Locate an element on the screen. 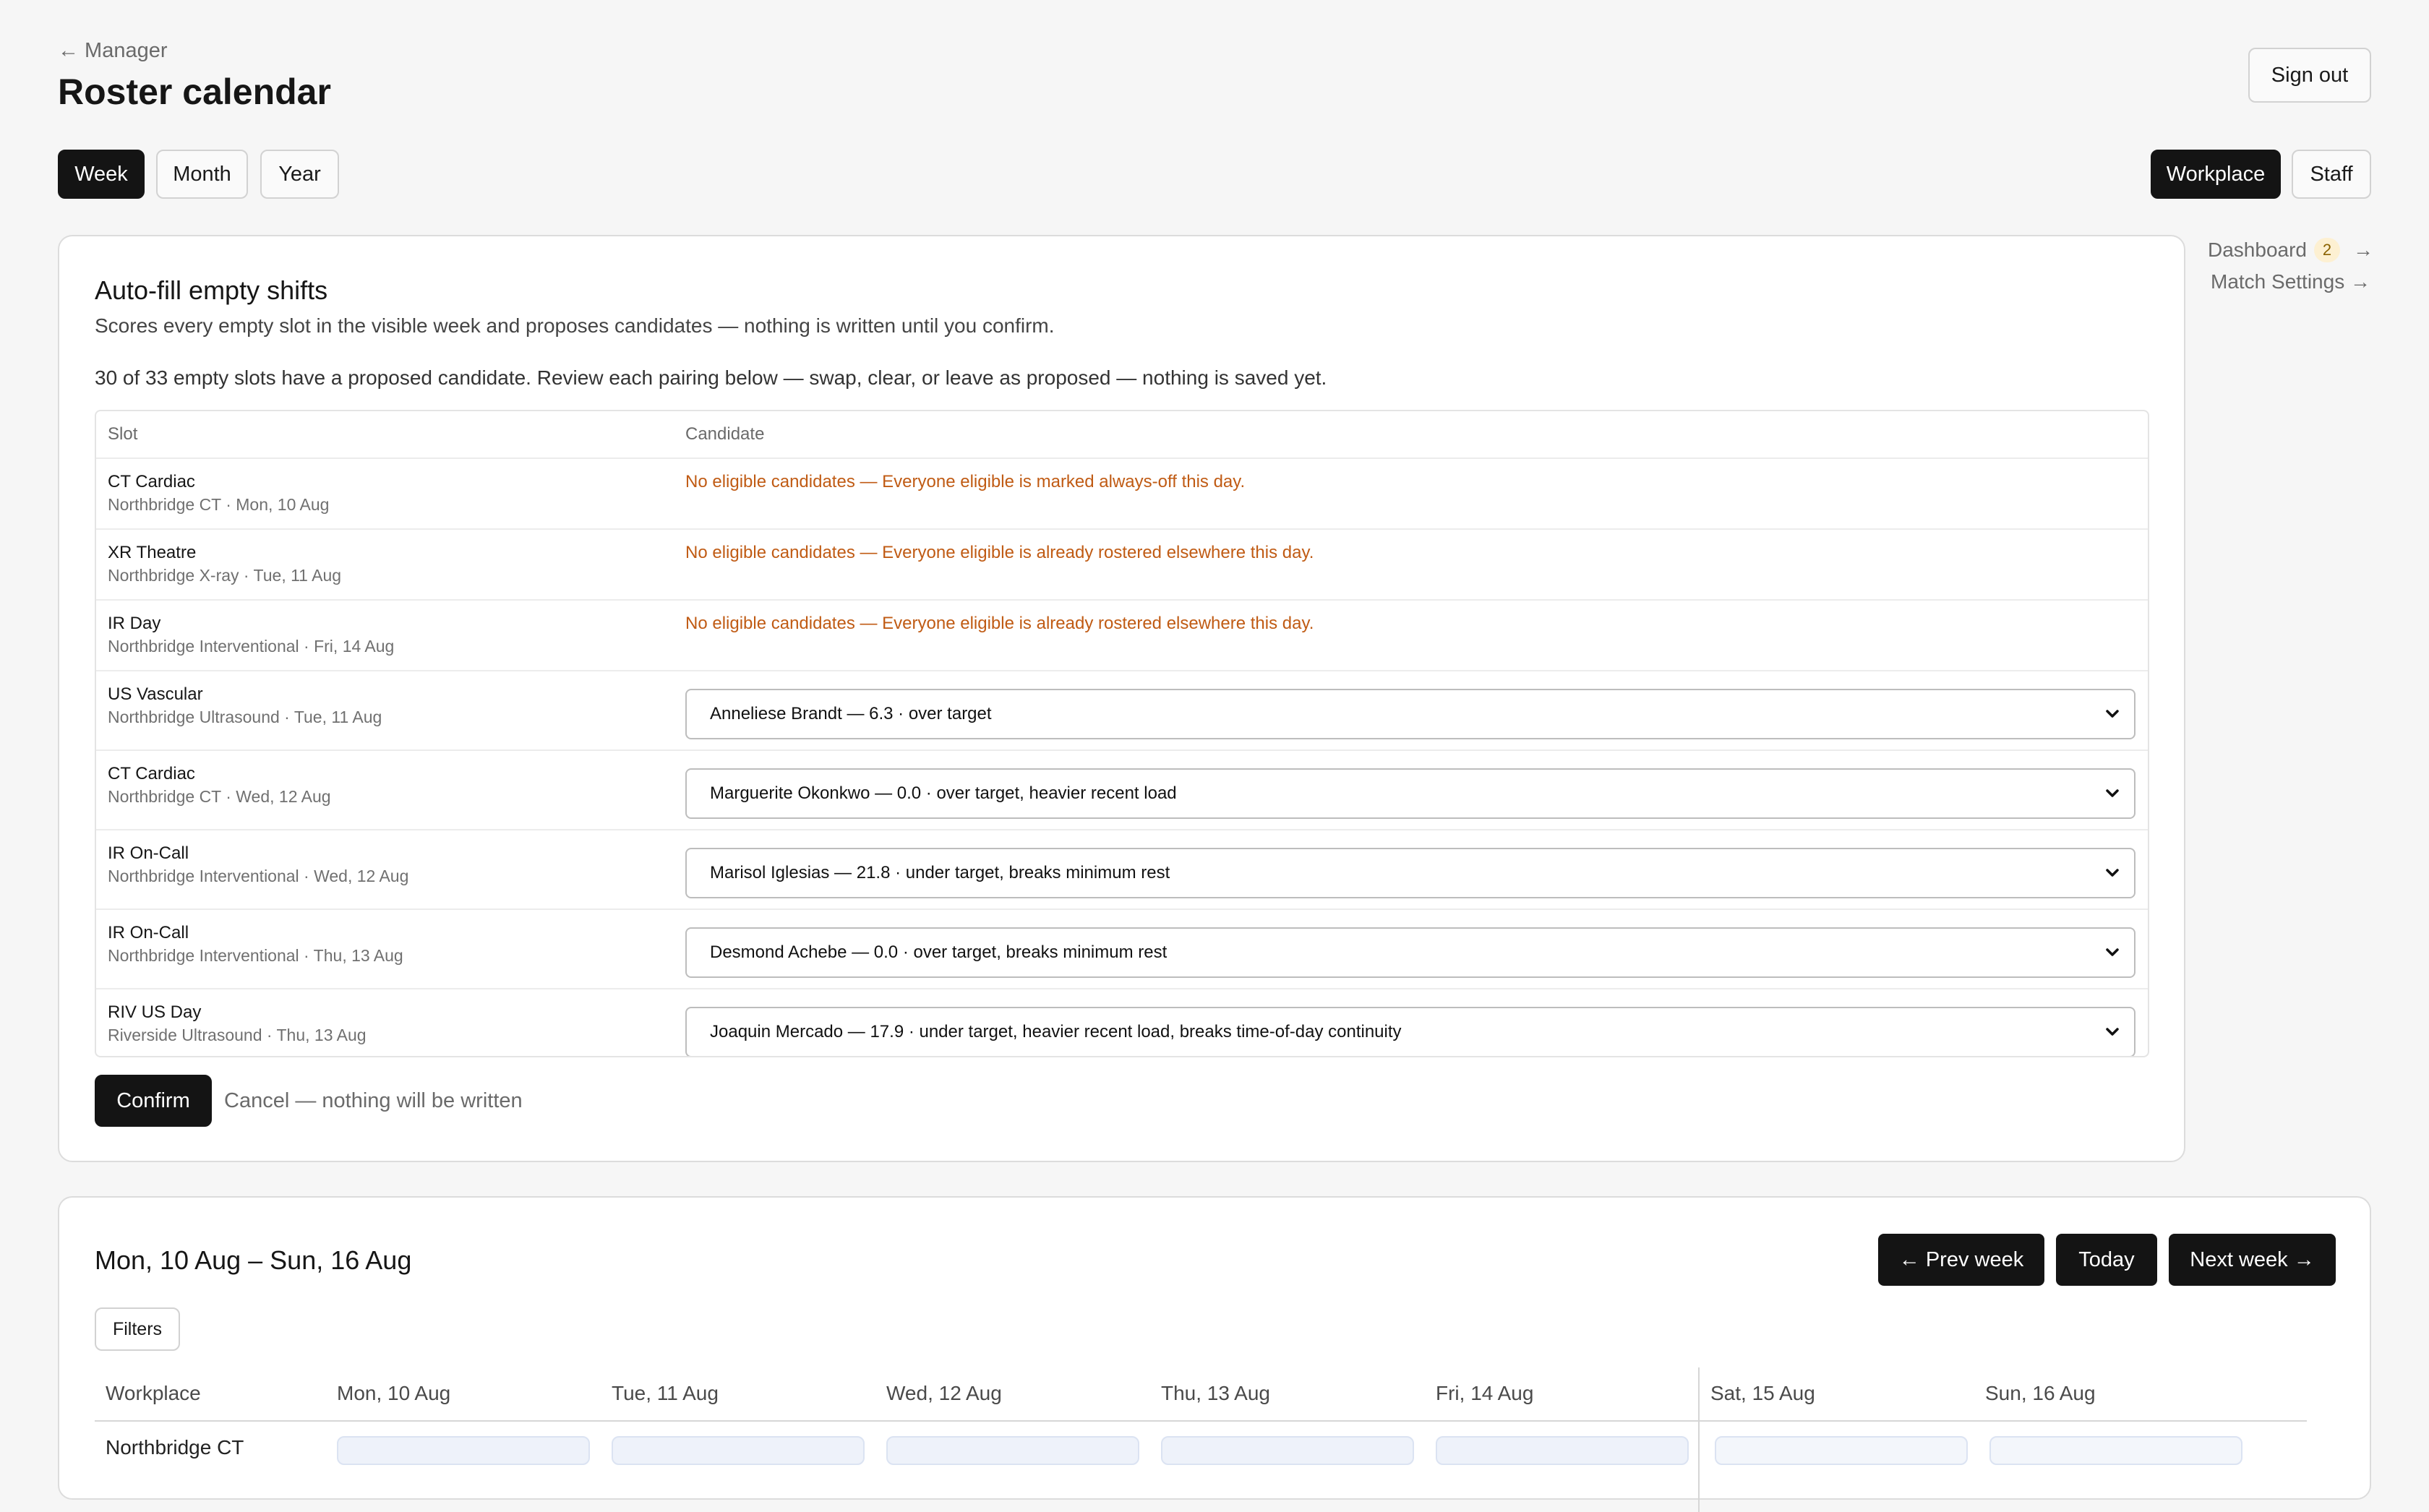 This screenshot has height=1512, width=2429. tab-staff: Staff is located at coordinates (2331, 174).